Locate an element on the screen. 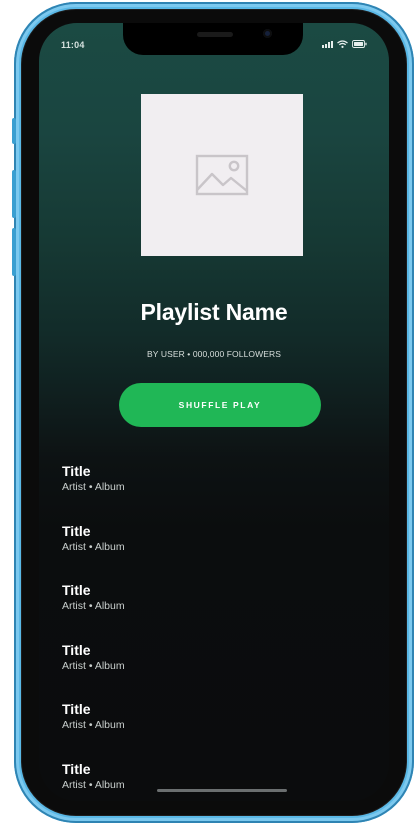 This screenshot has width=417, height=826. playlist-cover is located at coordinates (222, 175).